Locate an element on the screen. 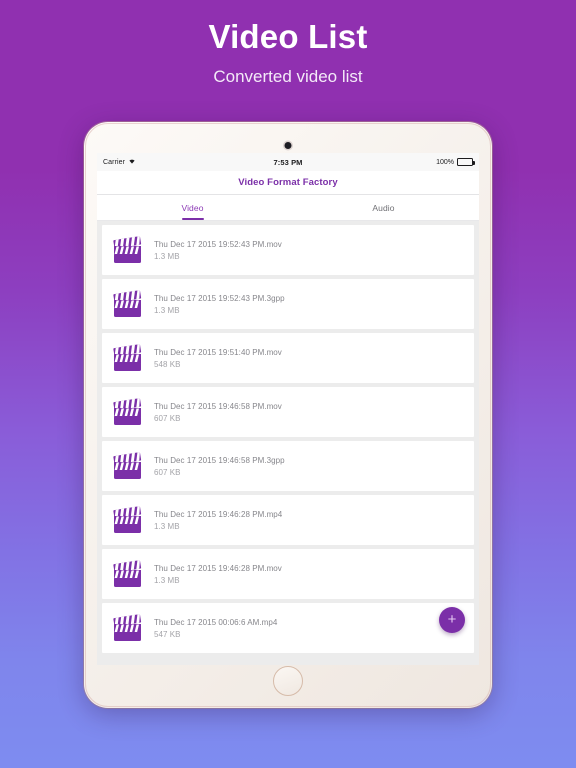  page-subtitle: Converted video list is located at coordinates (288, 76).